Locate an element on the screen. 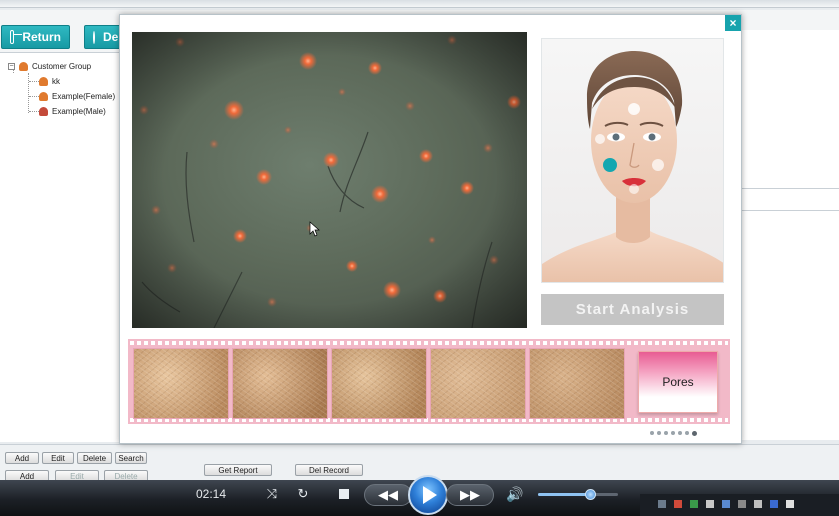 The image size is (839, 516). stop-icon is located at coordinates (344, 494).